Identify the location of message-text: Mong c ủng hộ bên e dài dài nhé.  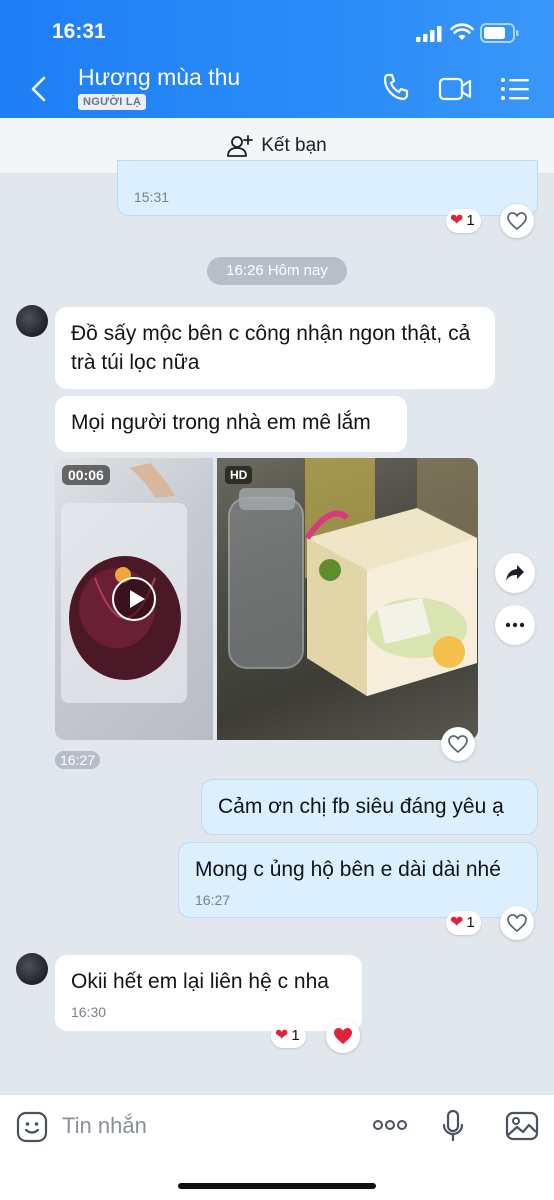
(348, 869).